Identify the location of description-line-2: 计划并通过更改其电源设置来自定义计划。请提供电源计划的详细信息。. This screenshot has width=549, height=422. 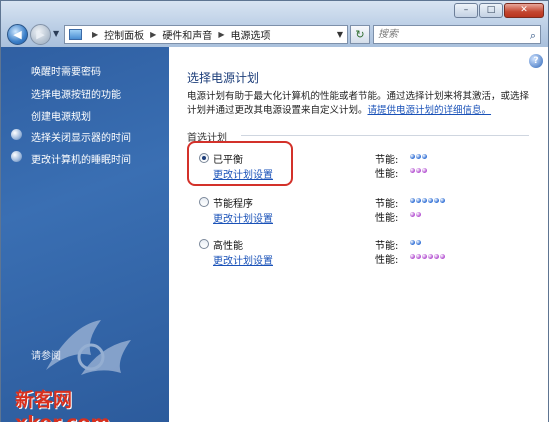
(362, 111).